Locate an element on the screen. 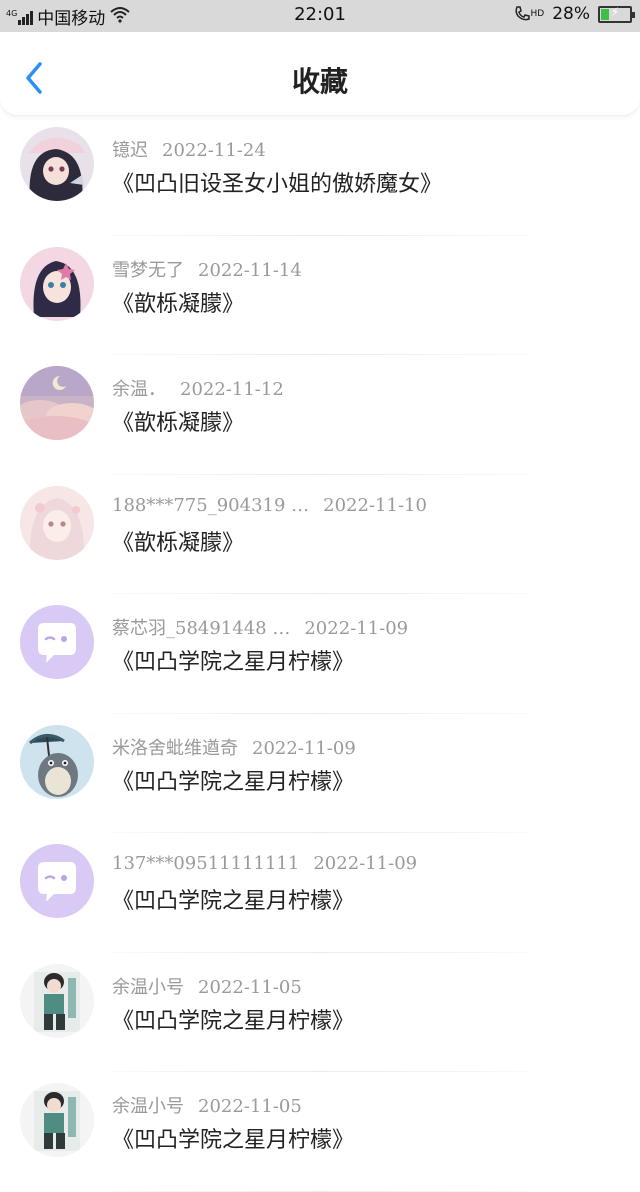 This screenshot has height=1192, width=640. list-item: 余温． 2022-11-12 《歆栎凝朦》 is located at coordinates (320, 415).